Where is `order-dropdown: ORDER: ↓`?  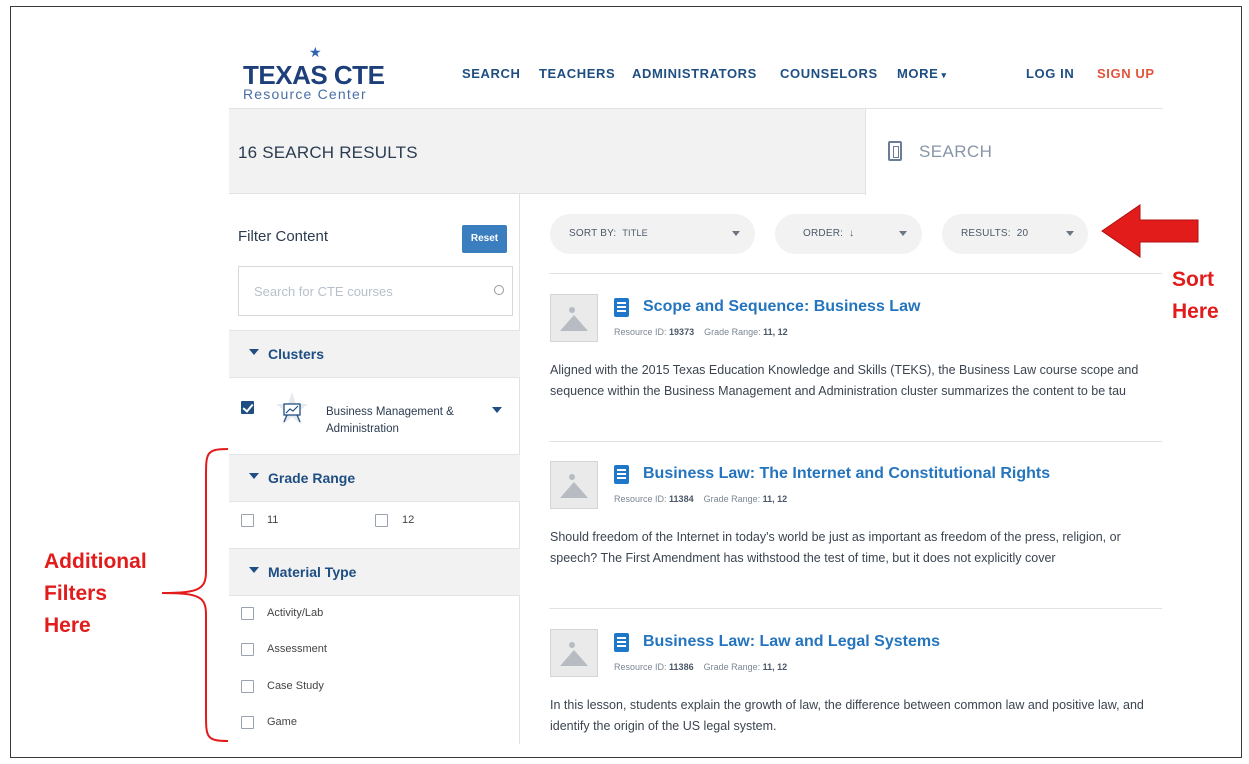 order-dropdown: ORDER: ↓ is located at coordinates (848, 234).